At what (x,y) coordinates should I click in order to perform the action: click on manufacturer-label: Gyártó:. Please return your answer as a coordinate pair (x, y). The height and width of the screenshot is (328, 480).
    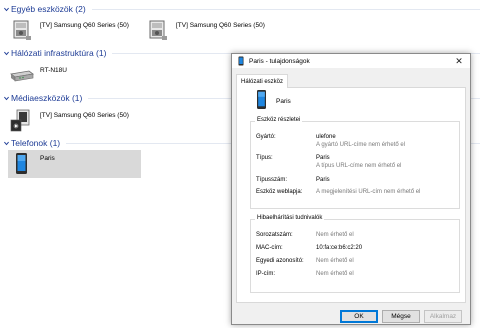
    Looking at the image, I should click on (266, 137).